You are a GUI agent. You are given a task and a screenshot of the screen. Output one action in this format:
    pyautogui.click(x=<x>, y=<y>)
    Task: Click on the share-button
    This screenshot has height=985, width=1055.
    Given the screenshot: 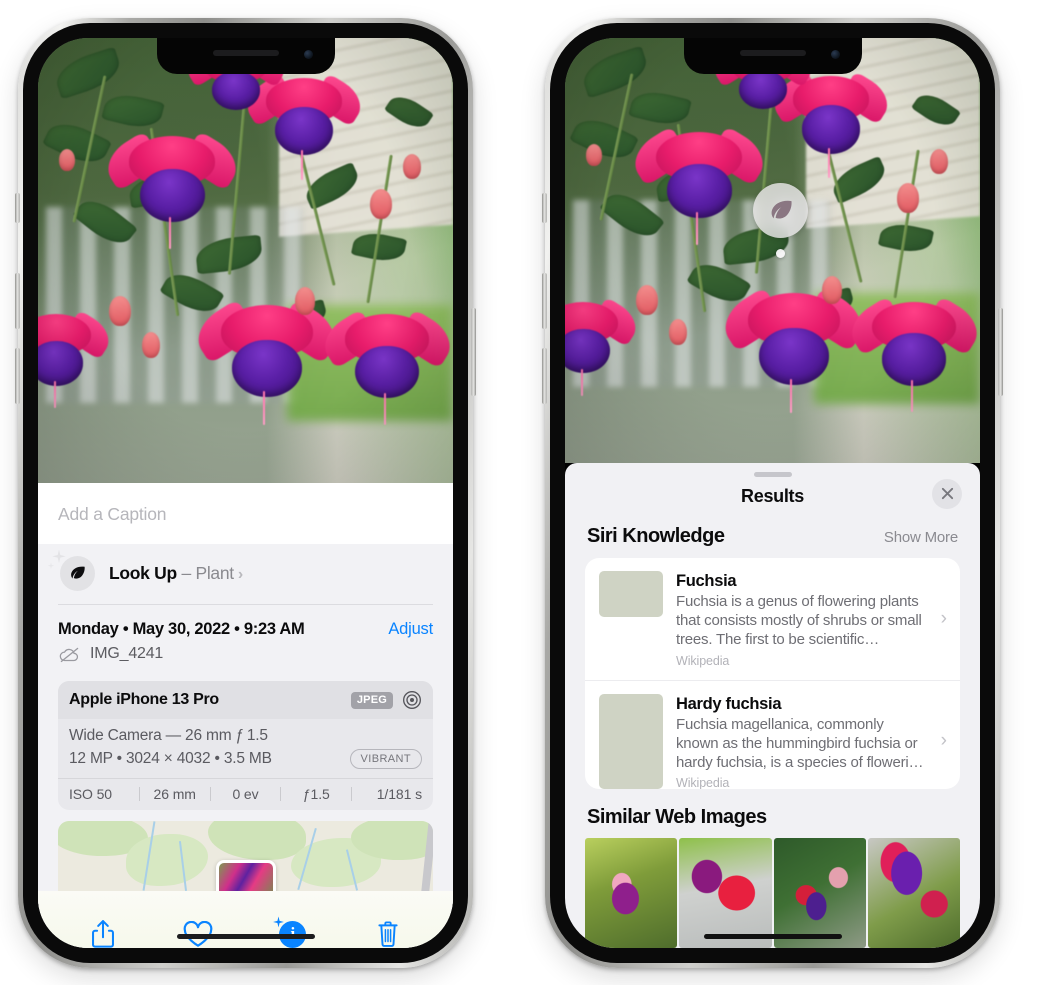 What is the action you would take?
    pyautogui.click(x=103, y=929)
    